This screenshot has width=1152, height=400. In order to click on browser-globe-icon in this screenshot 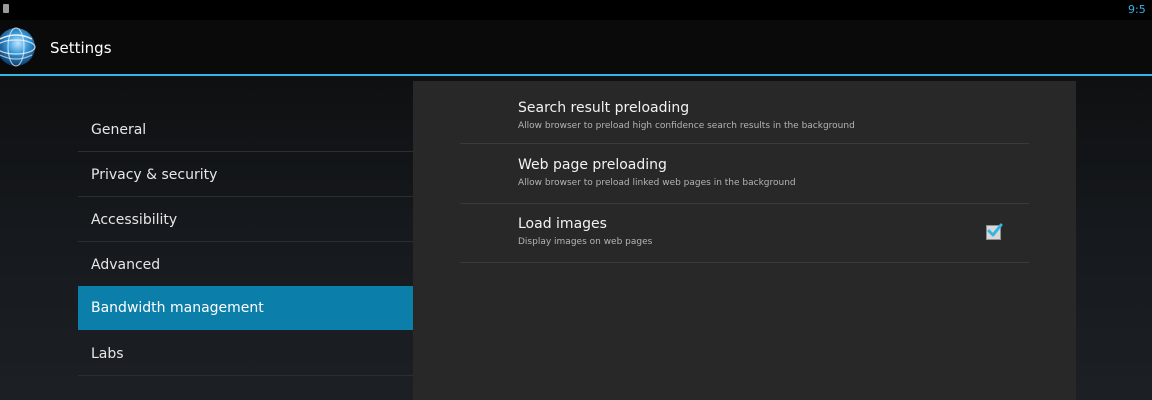, I will do `click(21, 47)`.